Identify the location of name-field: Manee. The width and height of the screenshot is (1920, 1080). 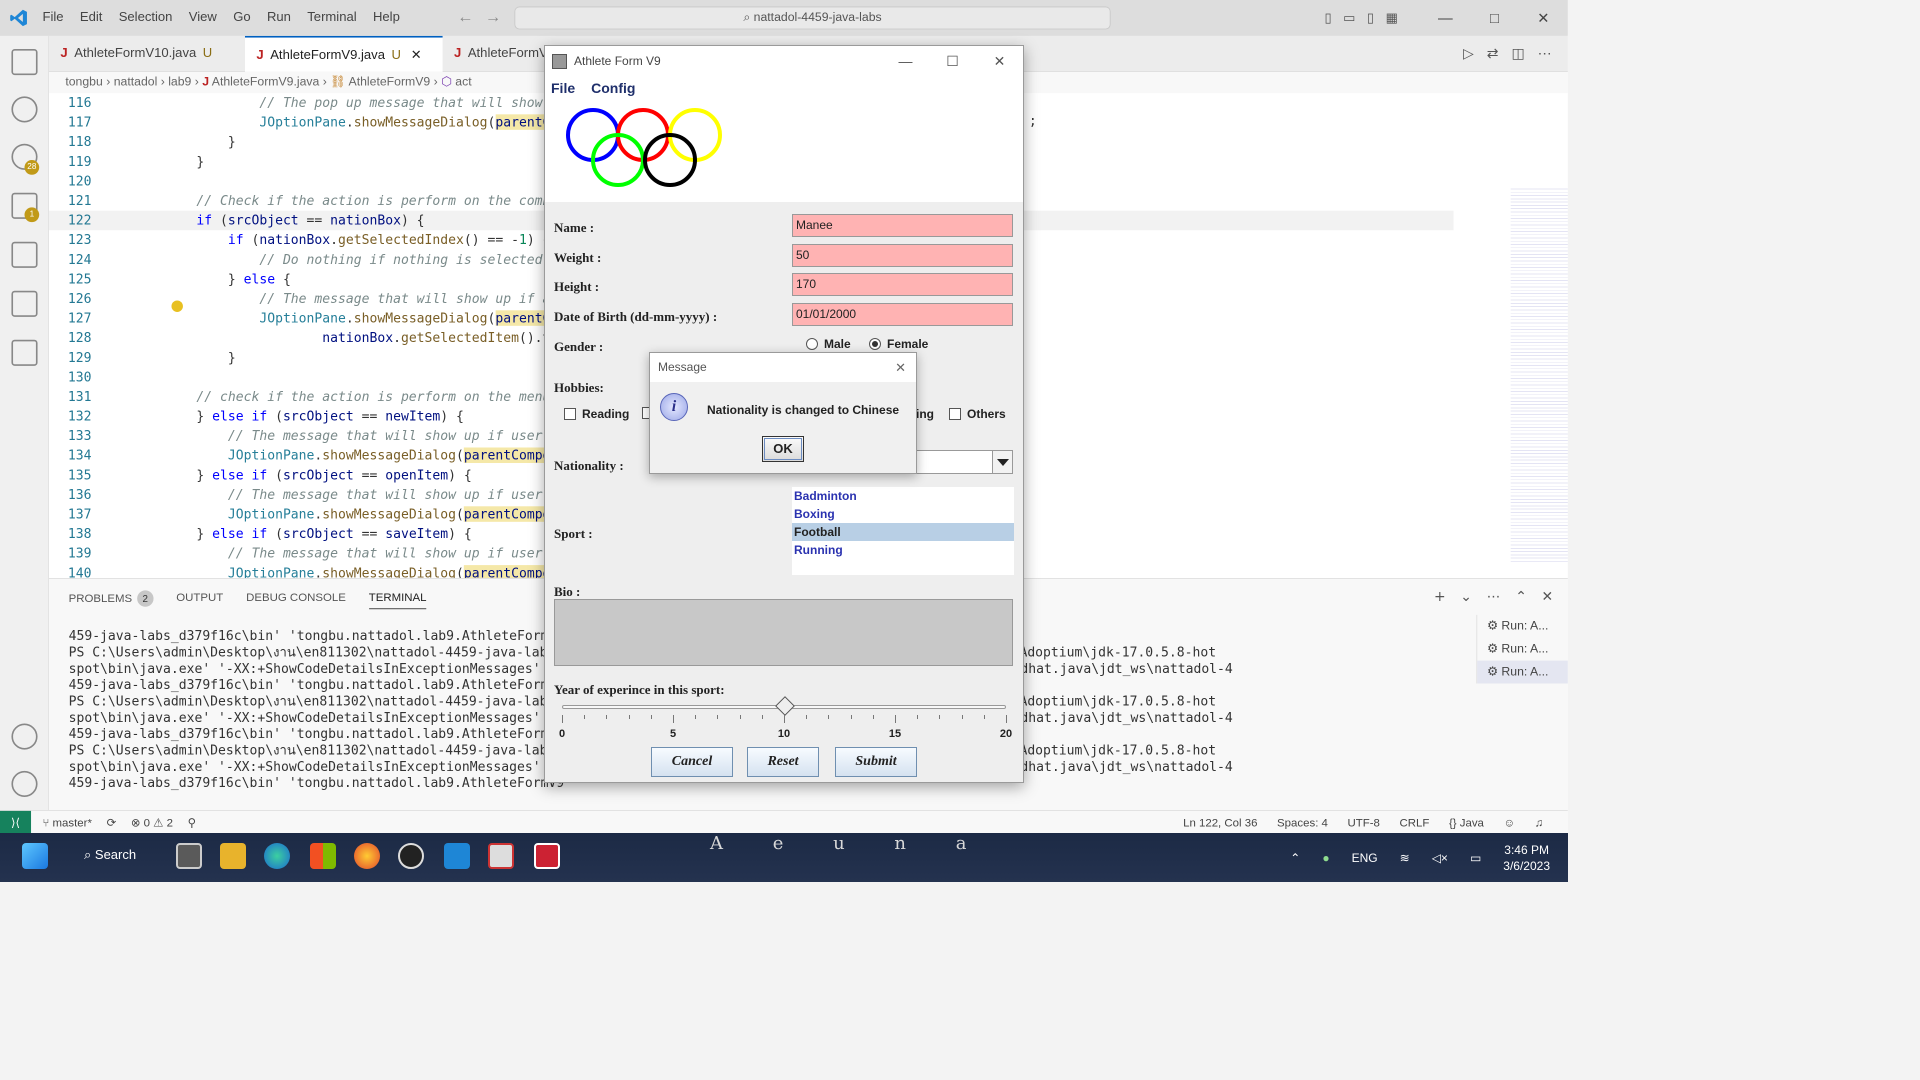
(902, 225).